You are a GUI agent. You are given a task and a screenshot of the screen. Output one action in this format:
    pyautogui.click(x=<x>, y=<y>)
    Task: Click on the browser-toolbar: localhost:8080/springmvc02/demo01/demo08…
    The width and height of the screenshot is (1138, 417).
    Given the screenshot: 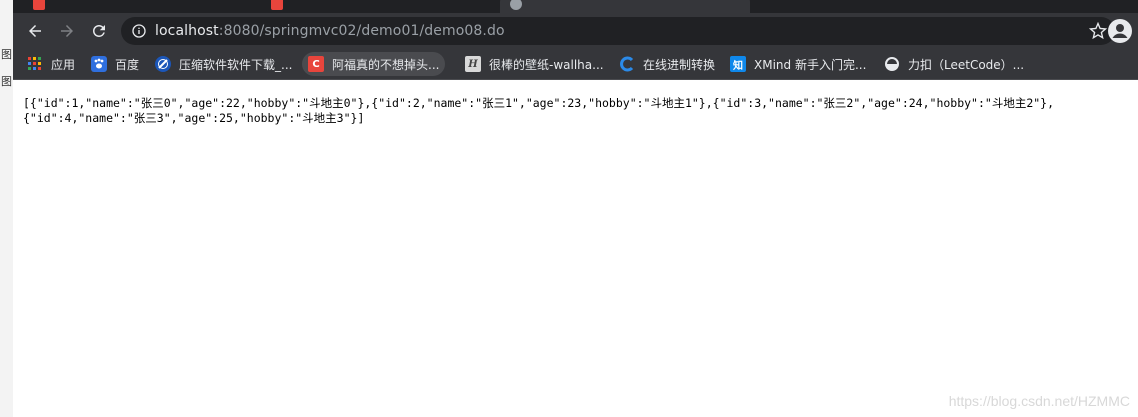 What is the action you would take?
    pyautogui.click(x=575, y=31)
    